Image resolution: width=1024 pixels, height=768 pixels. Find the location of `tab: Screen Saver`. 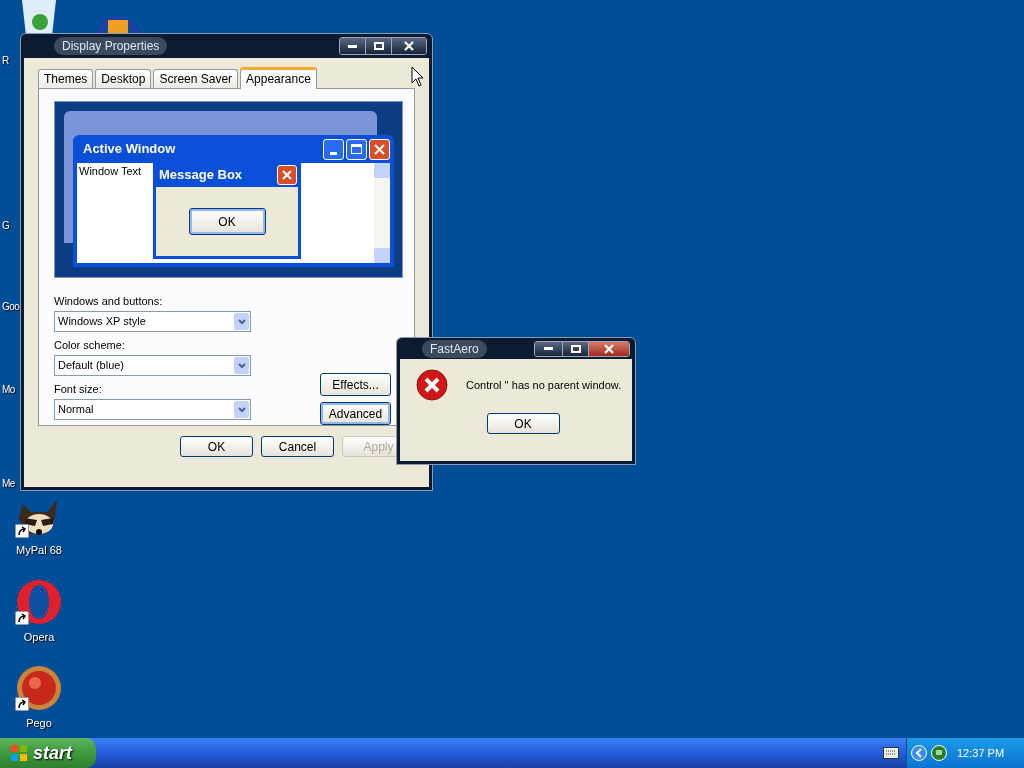

tab: Screen Saver is located at coordinates (196, 78).